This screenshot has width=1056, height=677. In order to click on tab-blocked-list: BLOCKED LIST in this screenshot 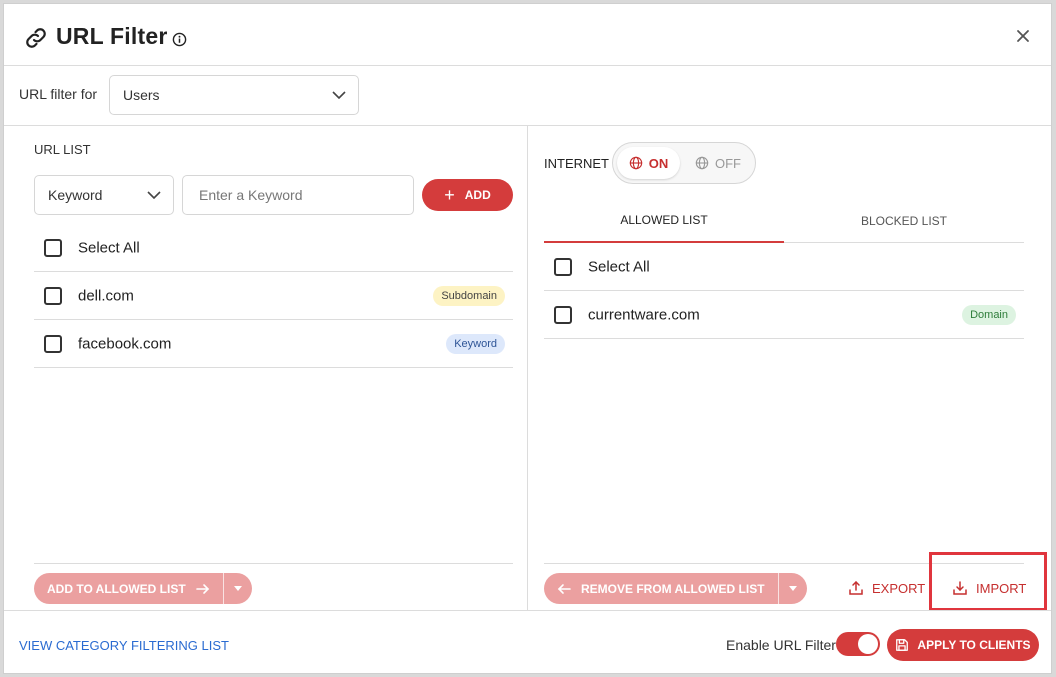, I will do `click(904, 220)`.